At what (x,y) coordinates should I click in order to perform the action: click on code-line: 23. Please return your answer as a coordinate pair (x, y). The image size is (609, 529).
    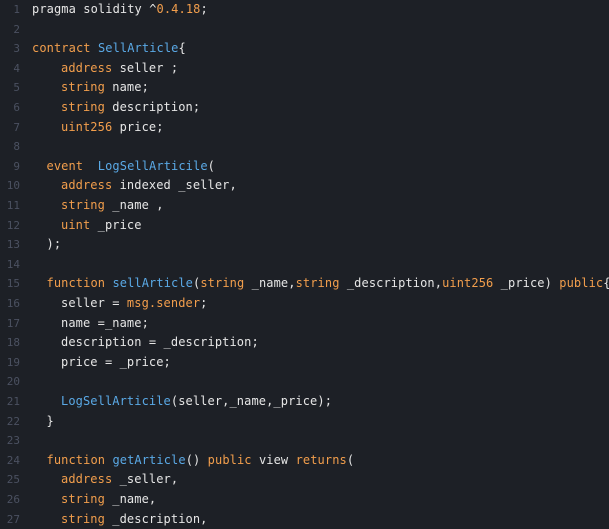
    Looking at the image, I should click on (304, 441).